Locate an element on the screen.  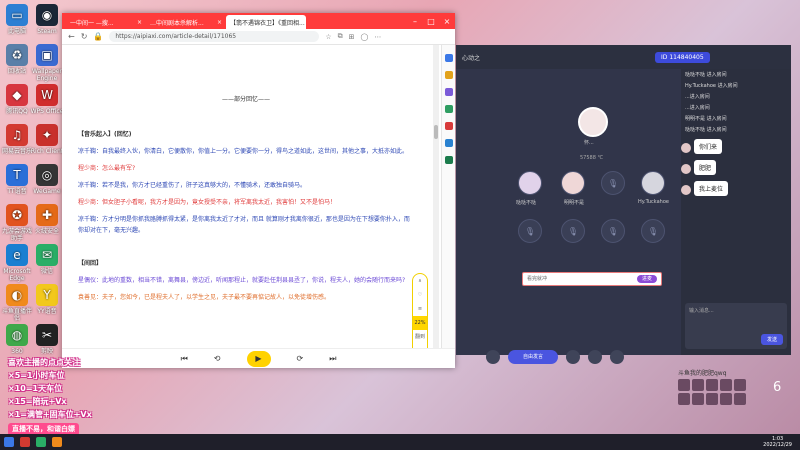
seat-3-empty: 🎙 is located at coordinates (613, 183).